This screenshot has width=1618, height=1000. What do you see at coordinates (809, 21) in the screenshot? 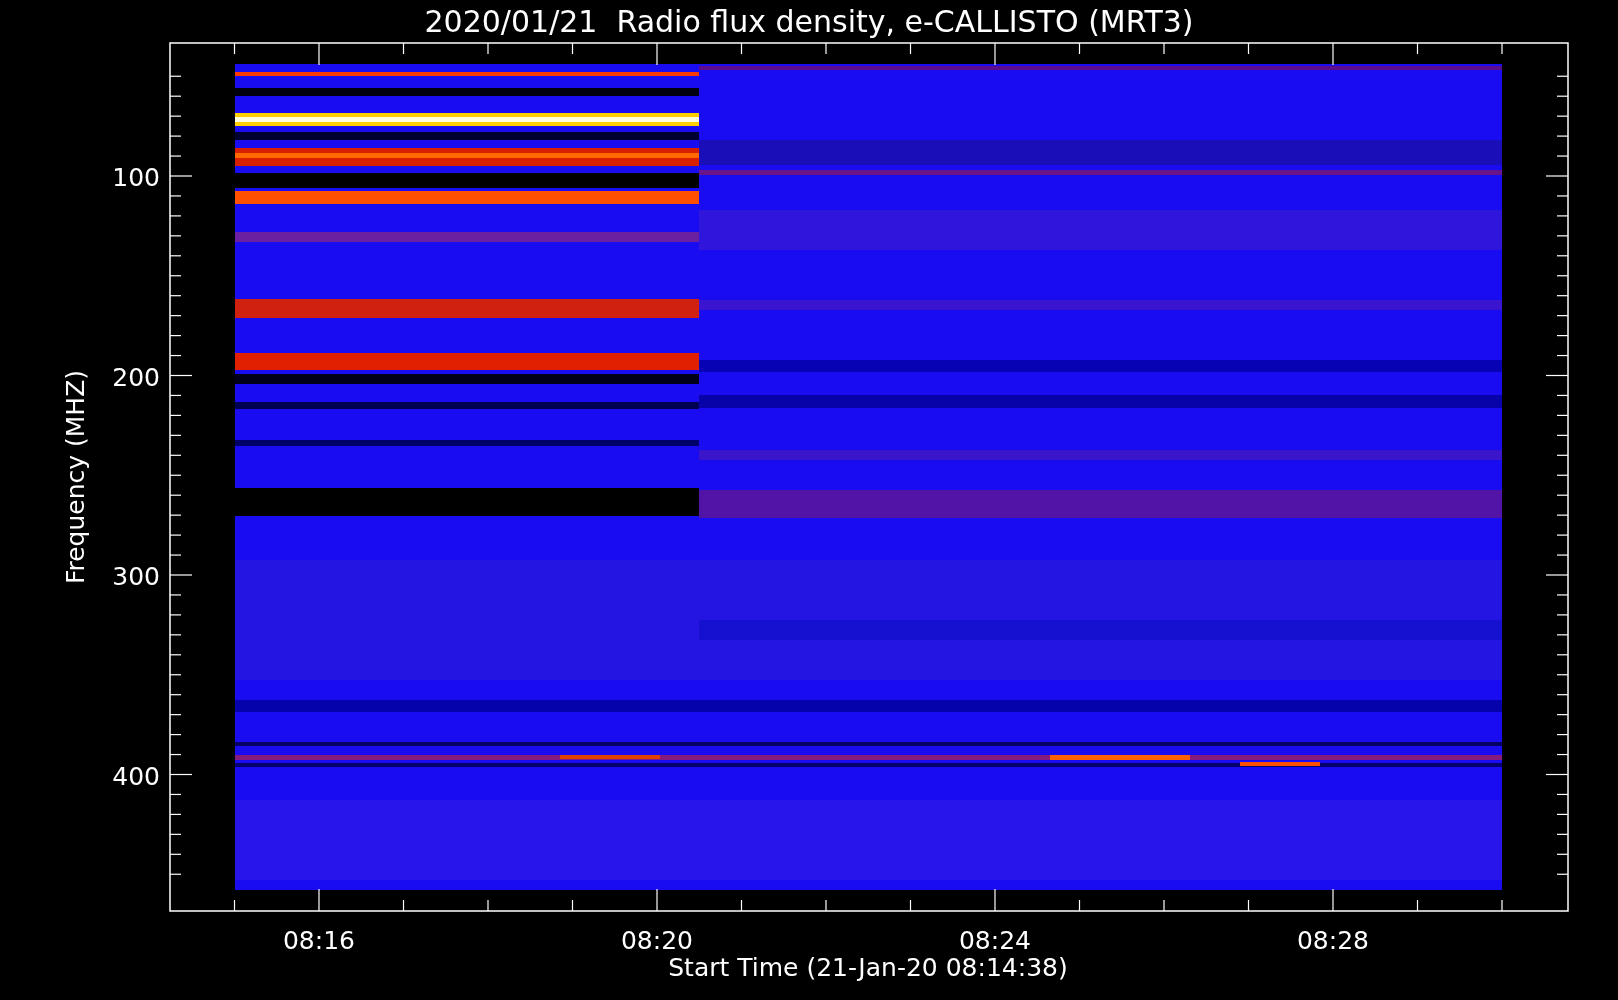
I see `chart-title: 2020/01/21 Radio flux density, e-CALLISTO (MRT3)` at bounding box center [809, 21].